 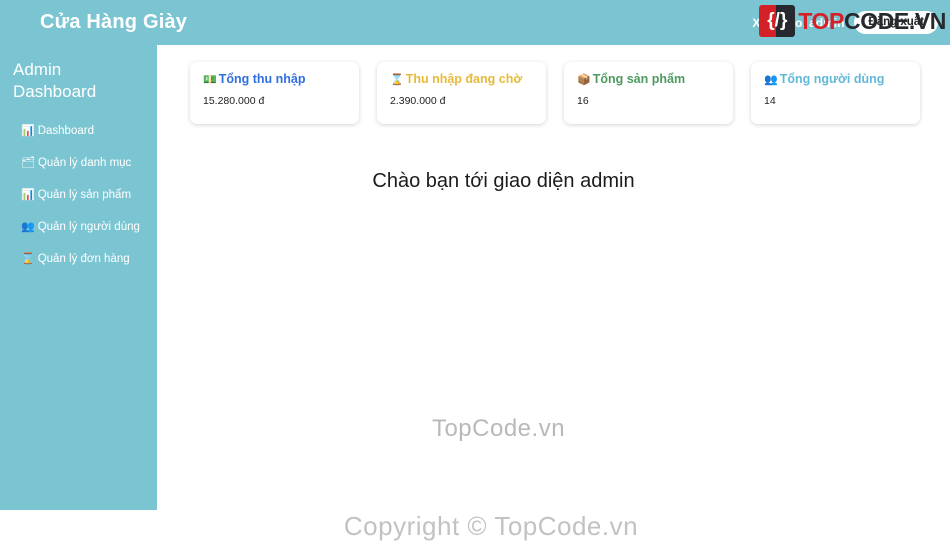 I want to click on stat-card-total-users: 👥 Tổng người dùng 14, so click(x=835, y=93).